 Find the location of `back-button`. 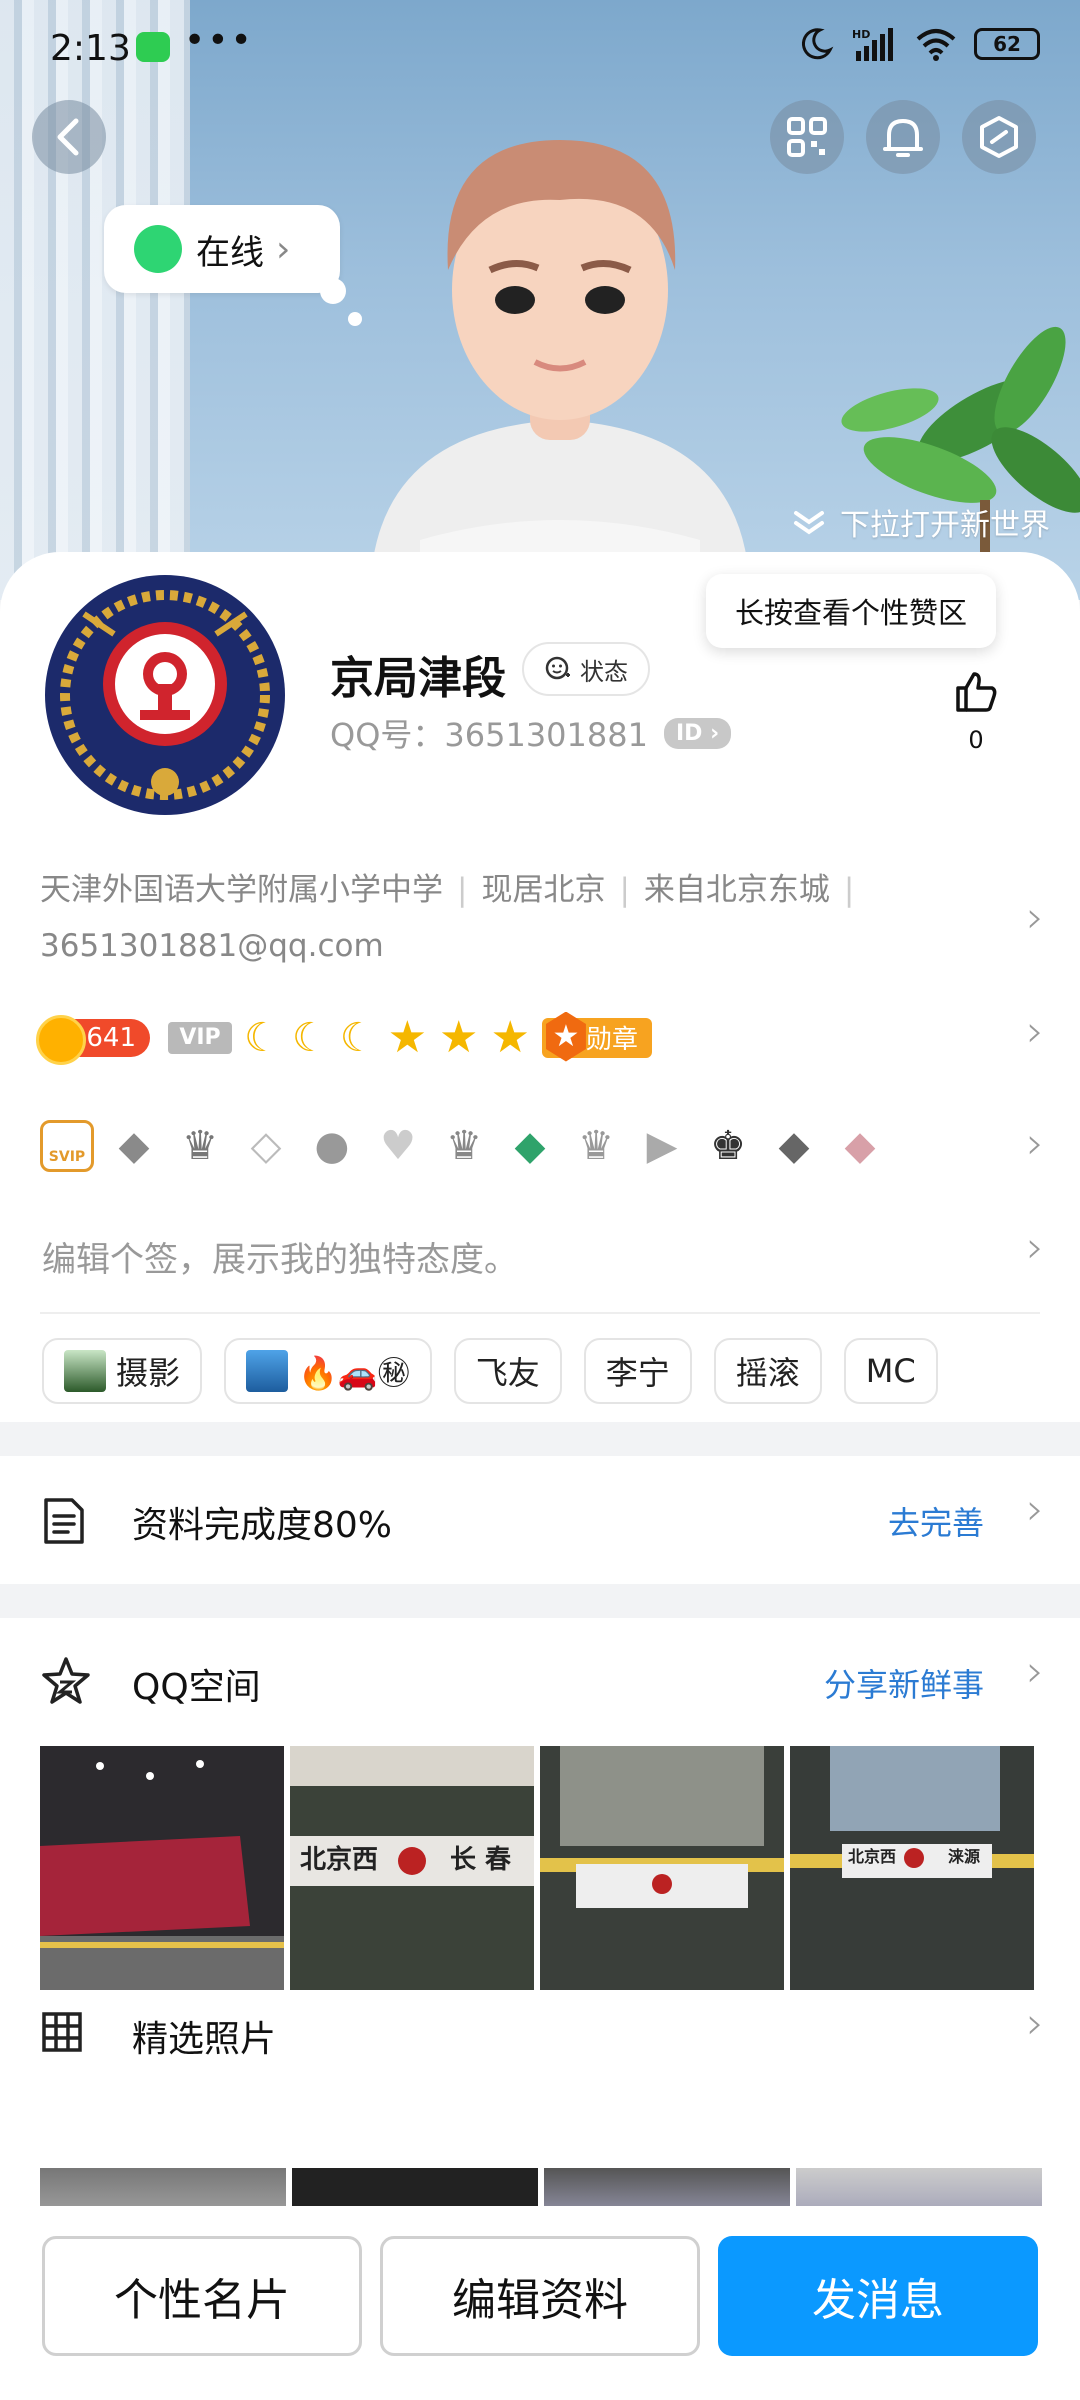

back-button is located at coordinates (69, 137).